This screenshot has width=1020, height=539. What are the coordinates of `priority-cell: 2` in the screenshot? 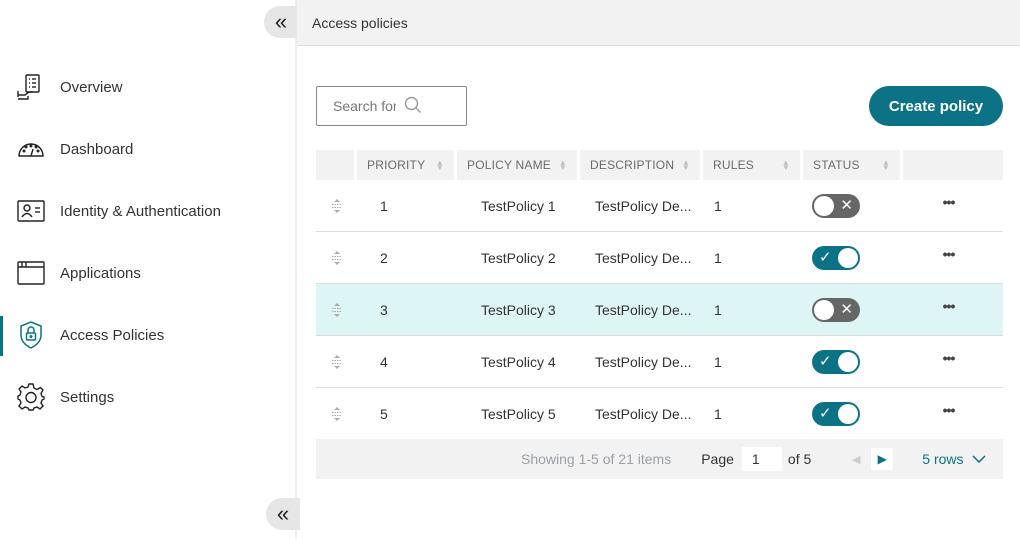 It's located at (384, 257).